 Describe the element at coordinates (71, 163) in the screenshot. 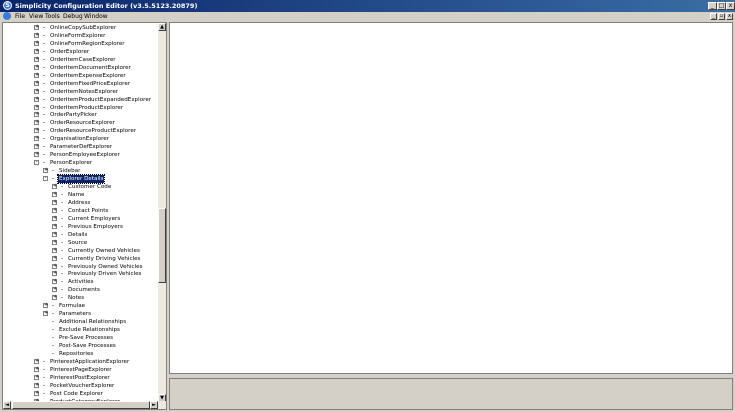

I see `tree-node-label: PersonExplorer` at that location.